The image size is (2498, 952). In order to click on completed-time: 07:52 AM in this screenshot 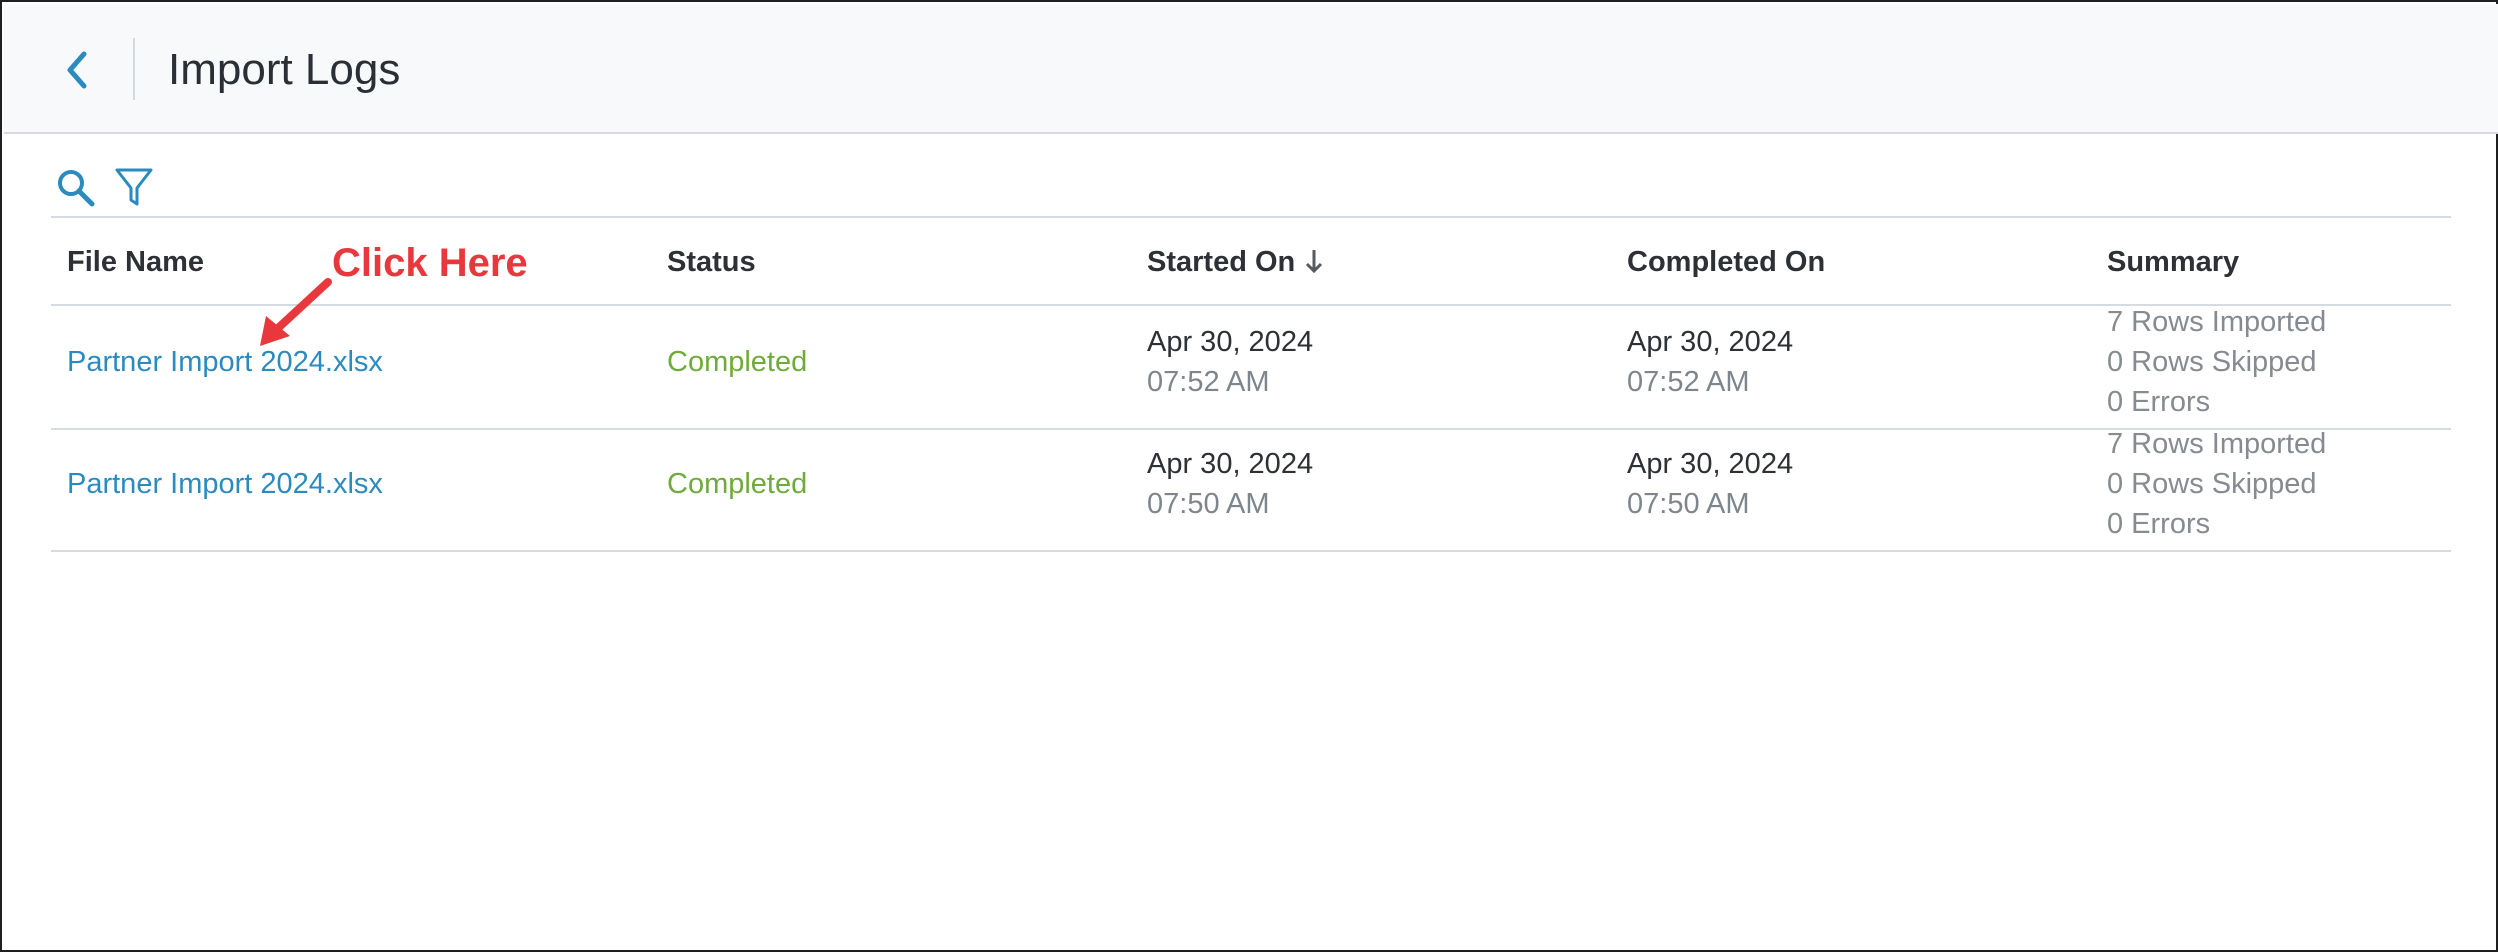, I will do `click(1688, 382)`.